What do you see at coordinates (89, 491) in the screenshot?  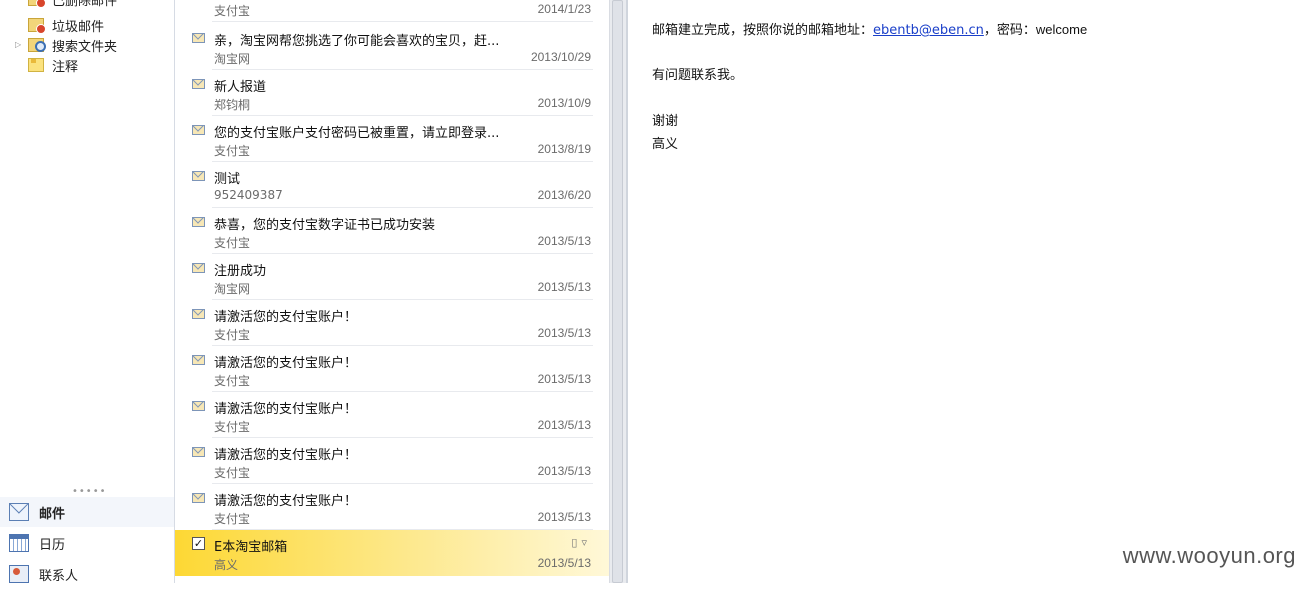 I see `nav-resize-grip: •••••` at bounding box center [89, 491].